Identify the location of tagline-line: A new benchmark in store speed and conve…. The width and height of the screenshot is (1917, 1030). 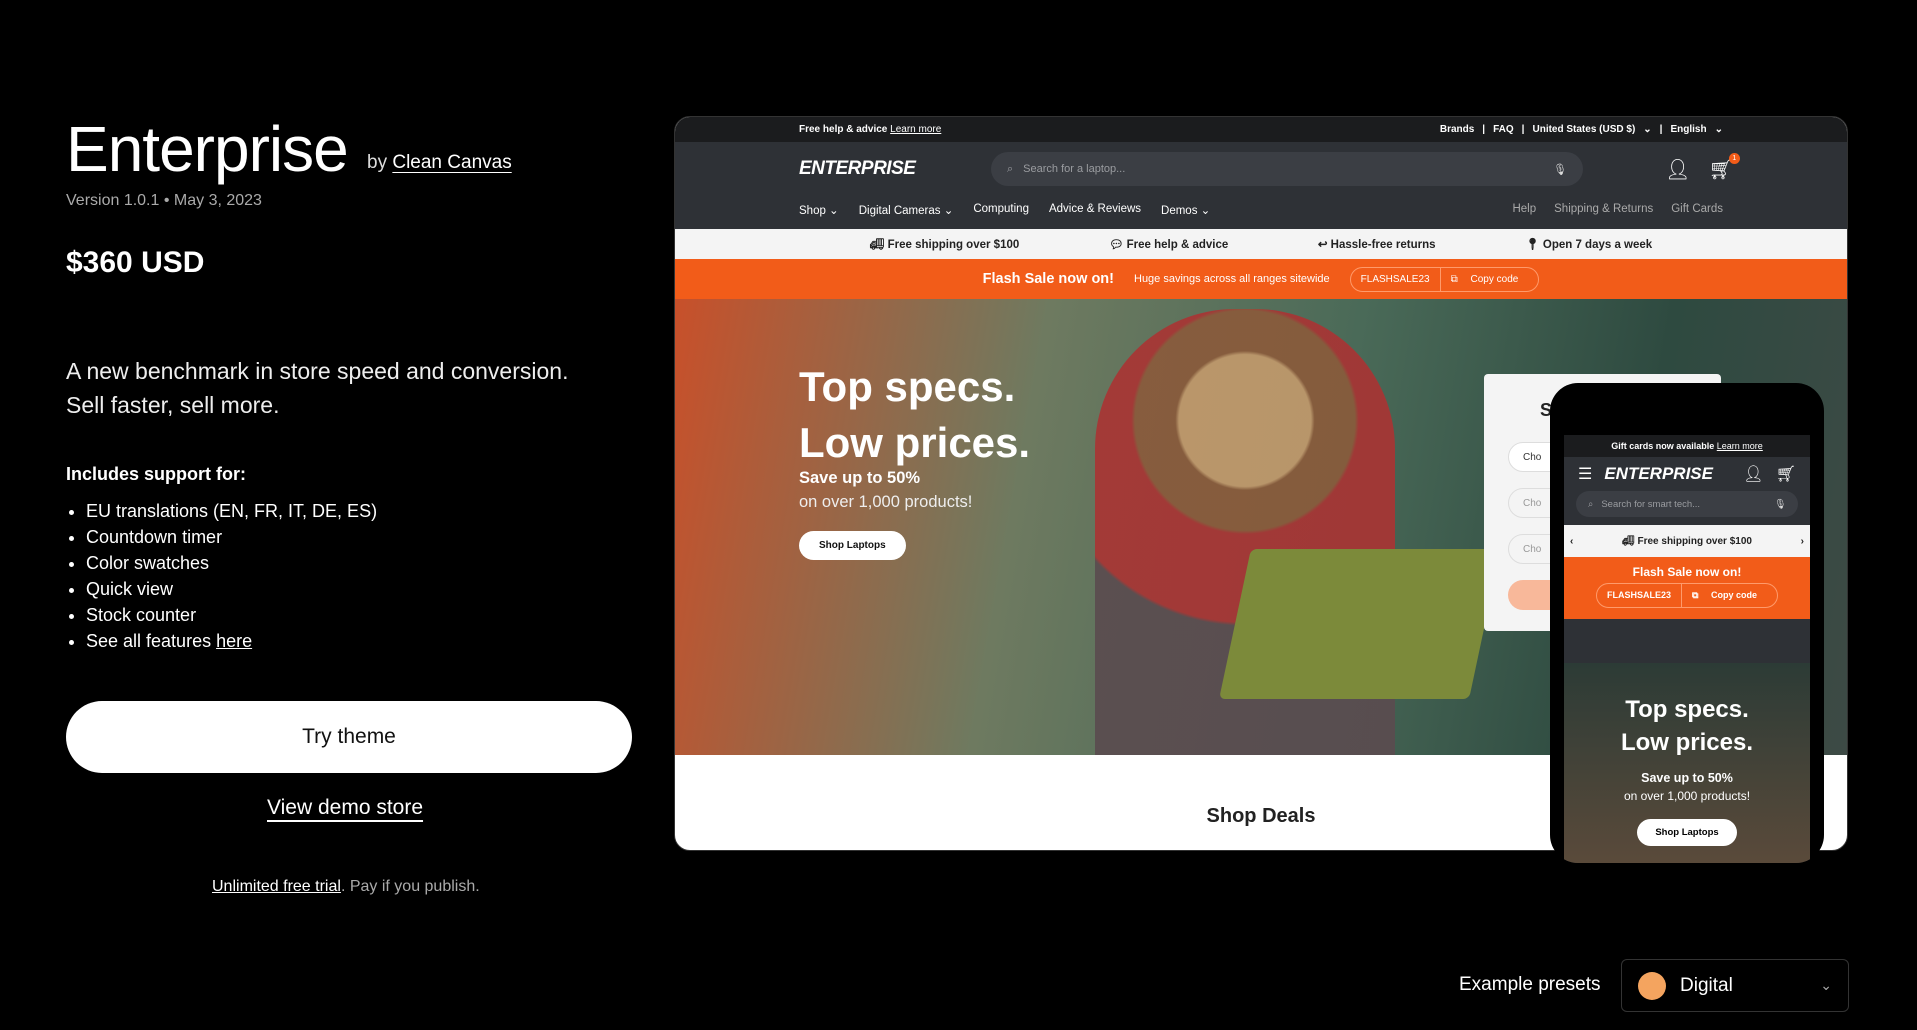
(317, 371).